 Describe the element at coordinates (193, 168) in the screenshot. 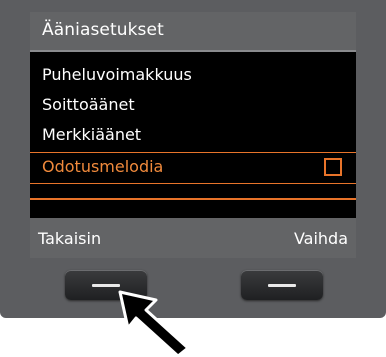

I see `menu-item-odotusmelodia: Odotusmelodia` at that location.